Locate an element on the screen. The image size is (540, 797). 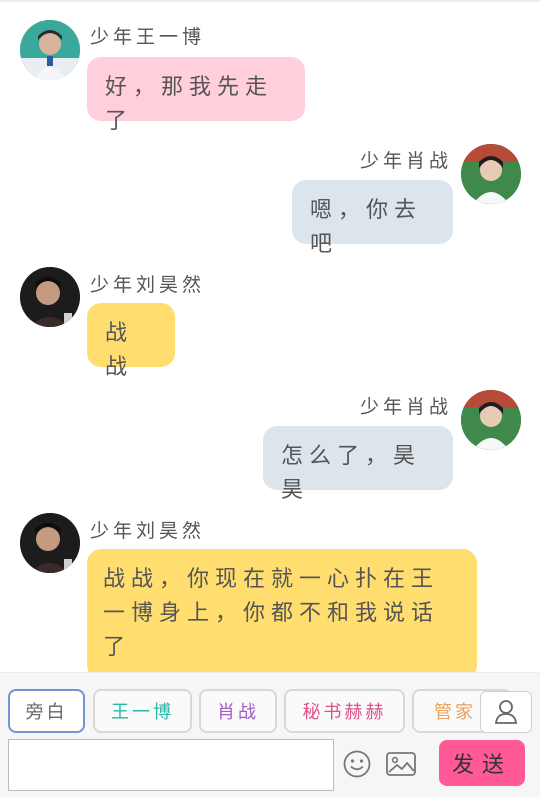
image-icon is located at coordinates (401, 764).